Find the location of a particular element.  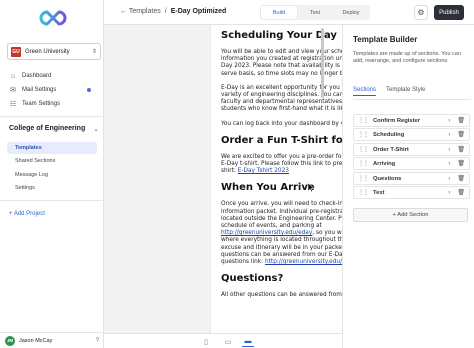

breadcrumb: ← Templates / E-Day Optimized is located at coordinates (173, 11).